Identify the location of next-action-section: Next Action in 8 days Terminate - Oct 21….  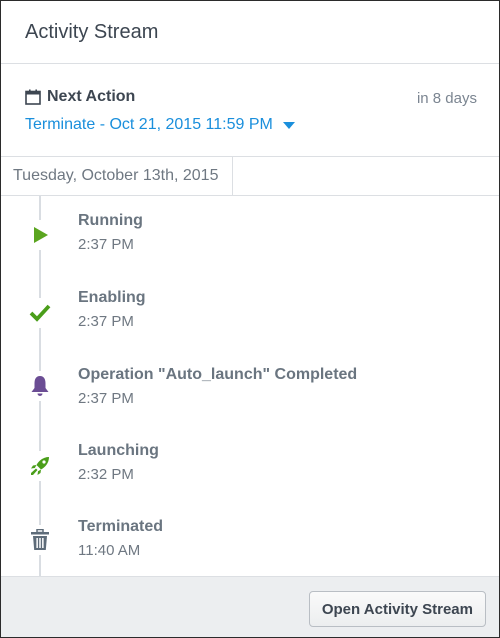
(250, 110).